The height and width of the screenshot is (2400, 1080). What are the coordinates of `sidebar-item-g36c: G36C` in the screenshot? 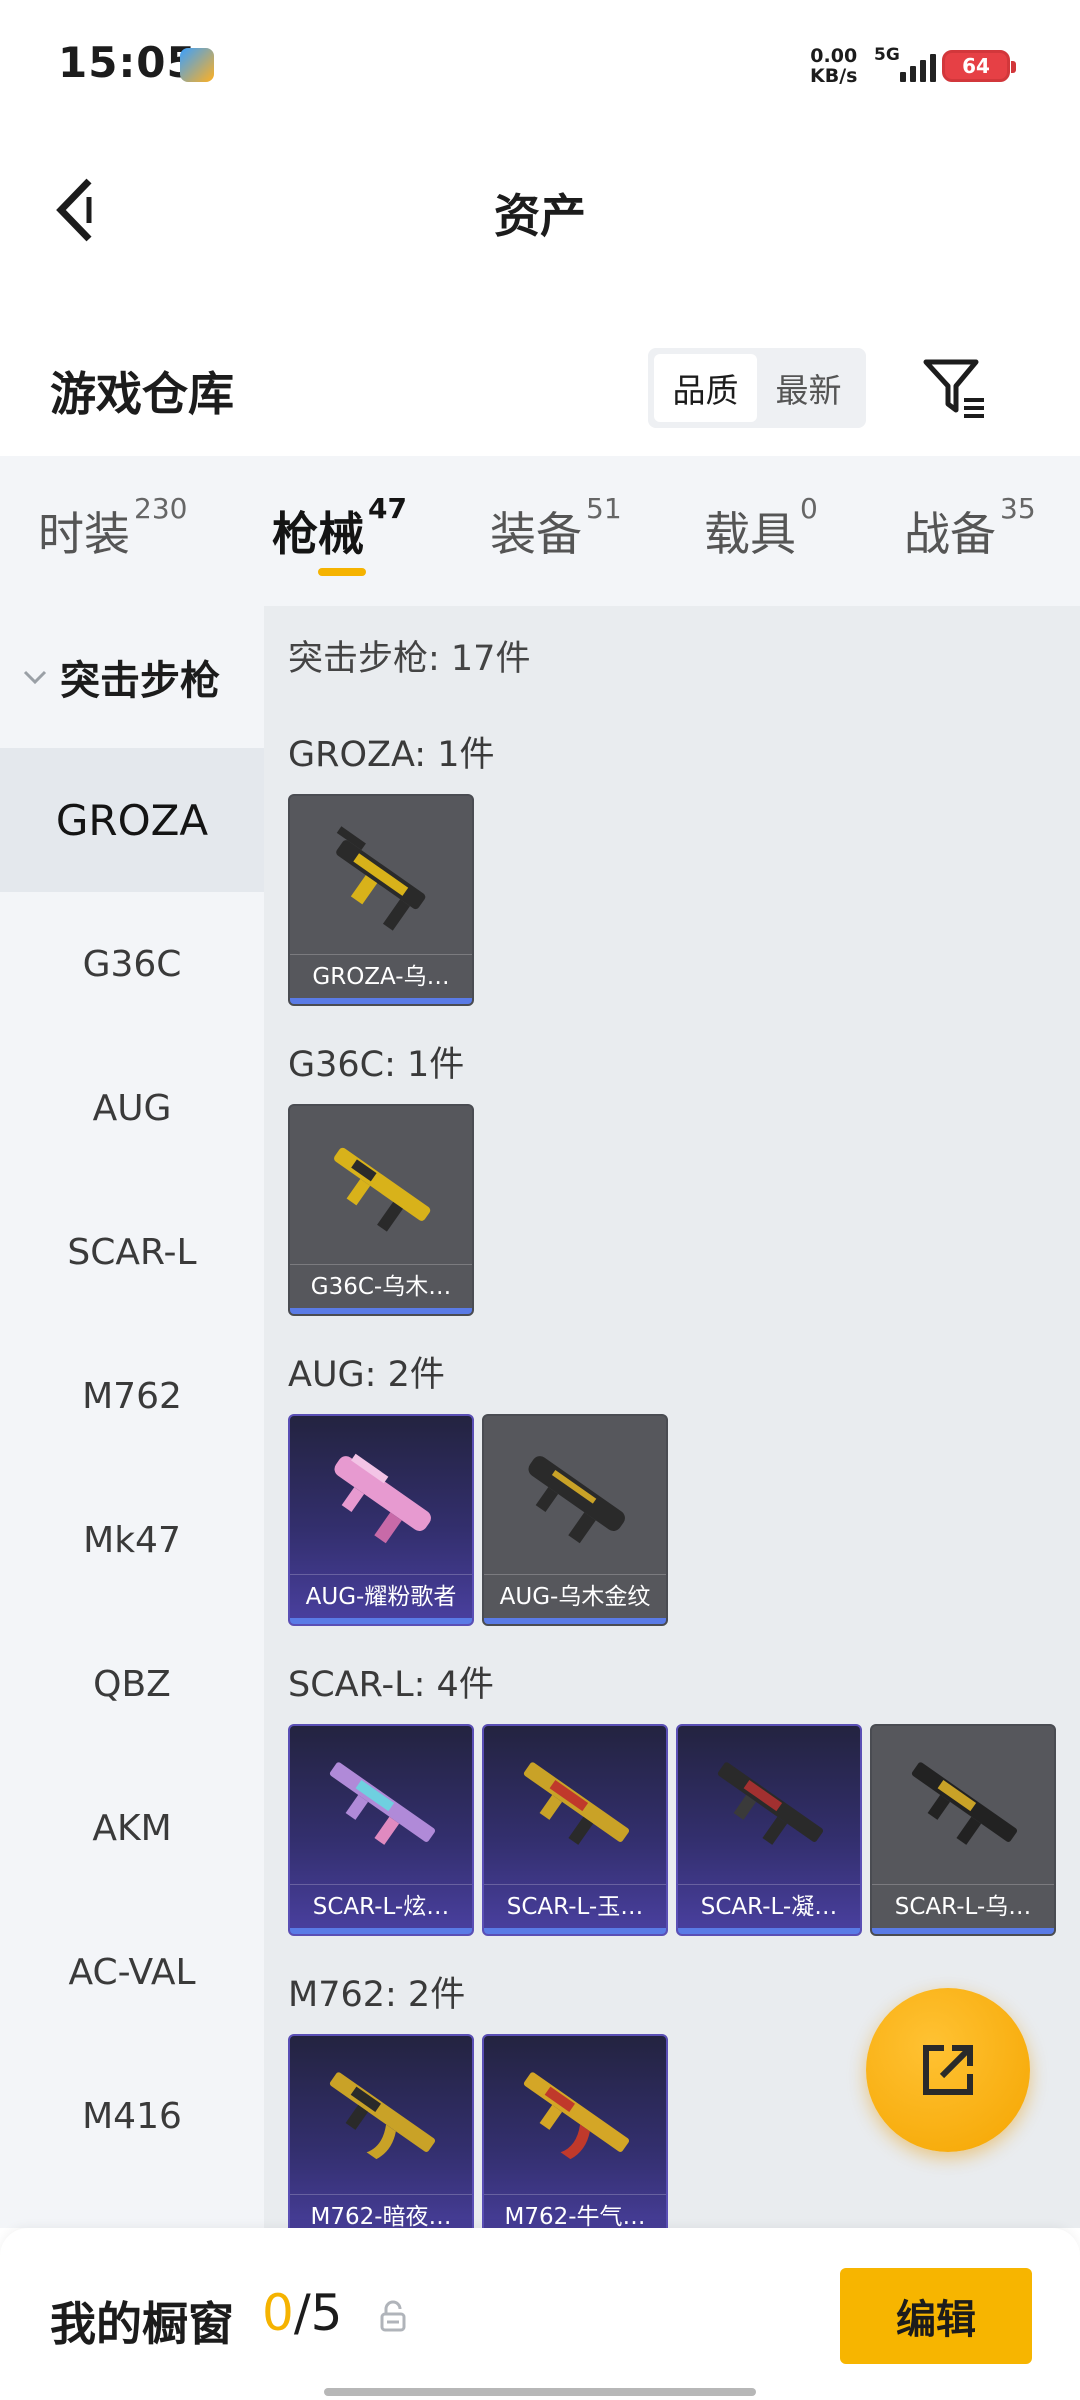 It's located at (132, 964).